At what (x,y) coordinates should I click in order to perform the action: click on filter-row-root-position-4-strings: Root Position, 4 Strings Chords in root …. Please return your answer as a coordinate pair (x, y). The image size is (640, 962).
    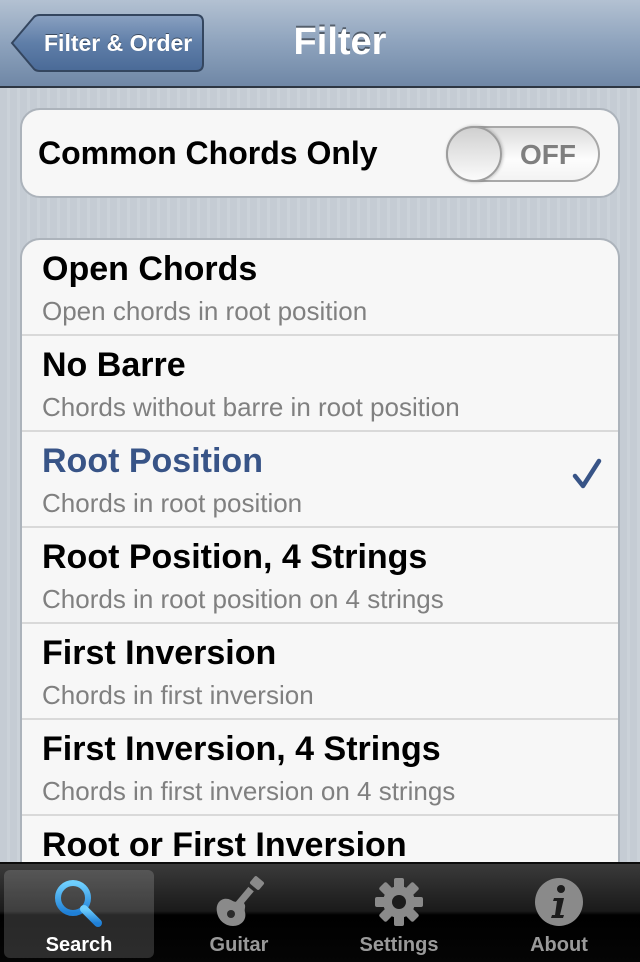
    Looking at the image, I should click on (320, 576).